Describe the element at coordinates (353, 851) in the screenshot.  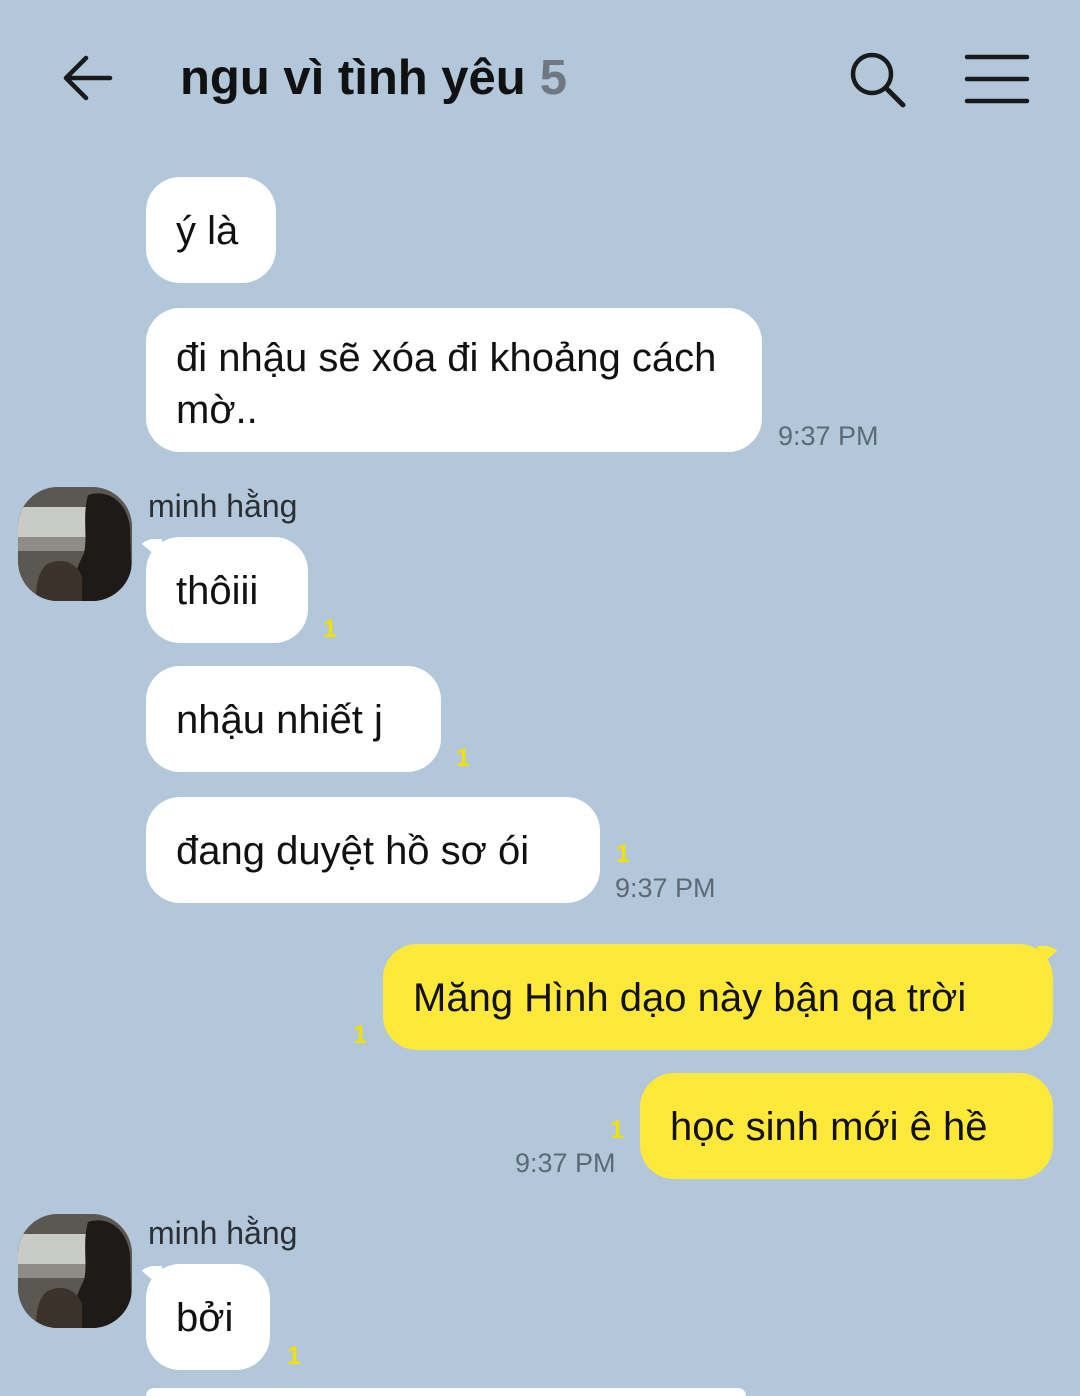
I see `message-text: đang duyệt hồ sơ ói` at that location.